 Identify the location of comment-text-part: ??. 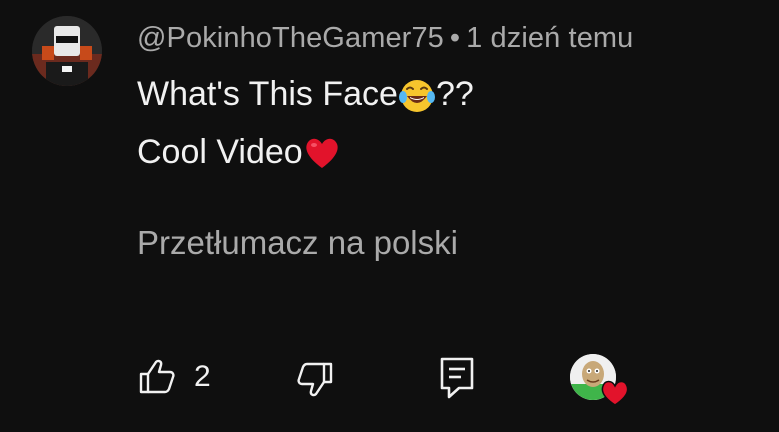
(454, 94).